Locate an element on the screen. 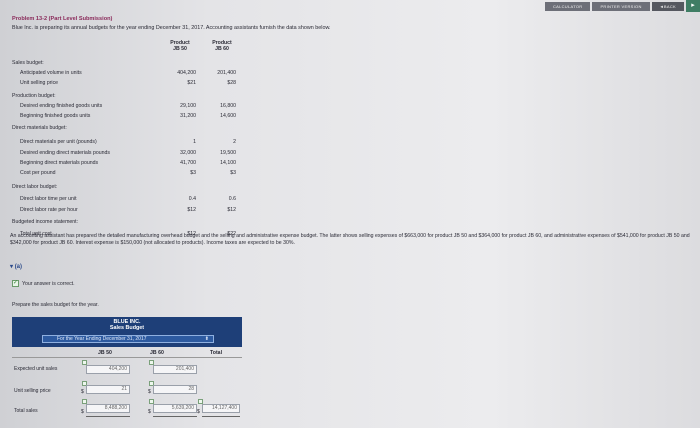 The image size is (700, 428). given-data-label: Desired ending direct materials pounds is located at coordinates (65, 152).